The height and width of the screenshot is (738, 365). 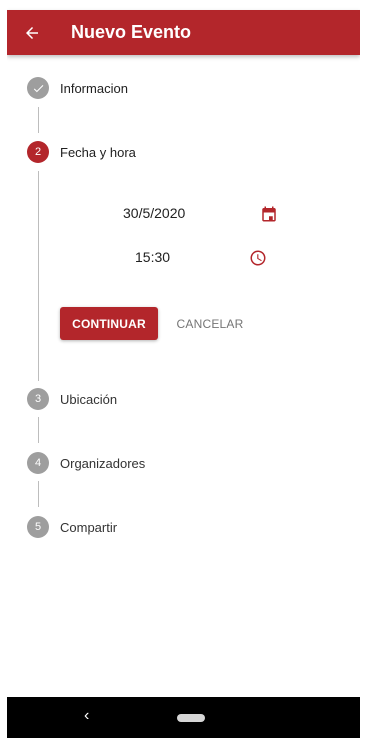 I want to click on app-bar: Nuevo Evento, so click(x=183, y=32).